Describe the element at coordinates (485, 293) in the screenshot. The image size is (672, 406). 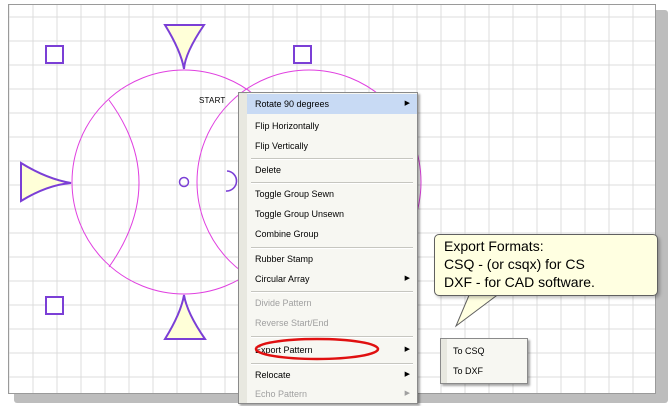
I see `callout-tail-cover` at that location.